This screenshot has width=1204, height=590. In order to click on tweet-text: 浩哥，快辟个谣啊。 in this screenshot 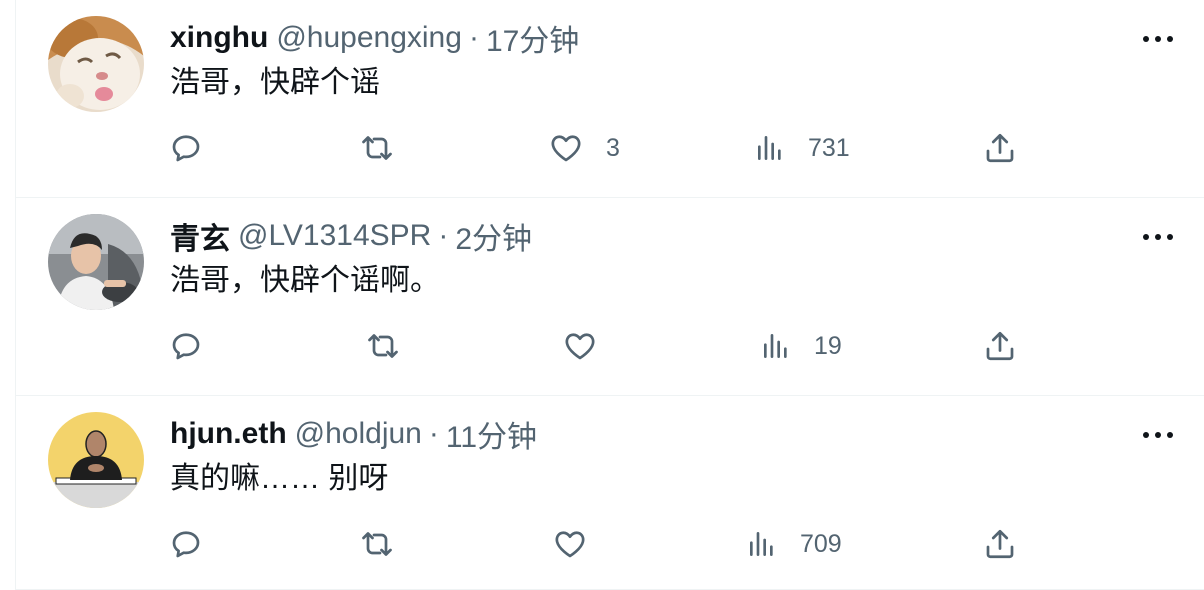, I will do `click(305, 280)`.